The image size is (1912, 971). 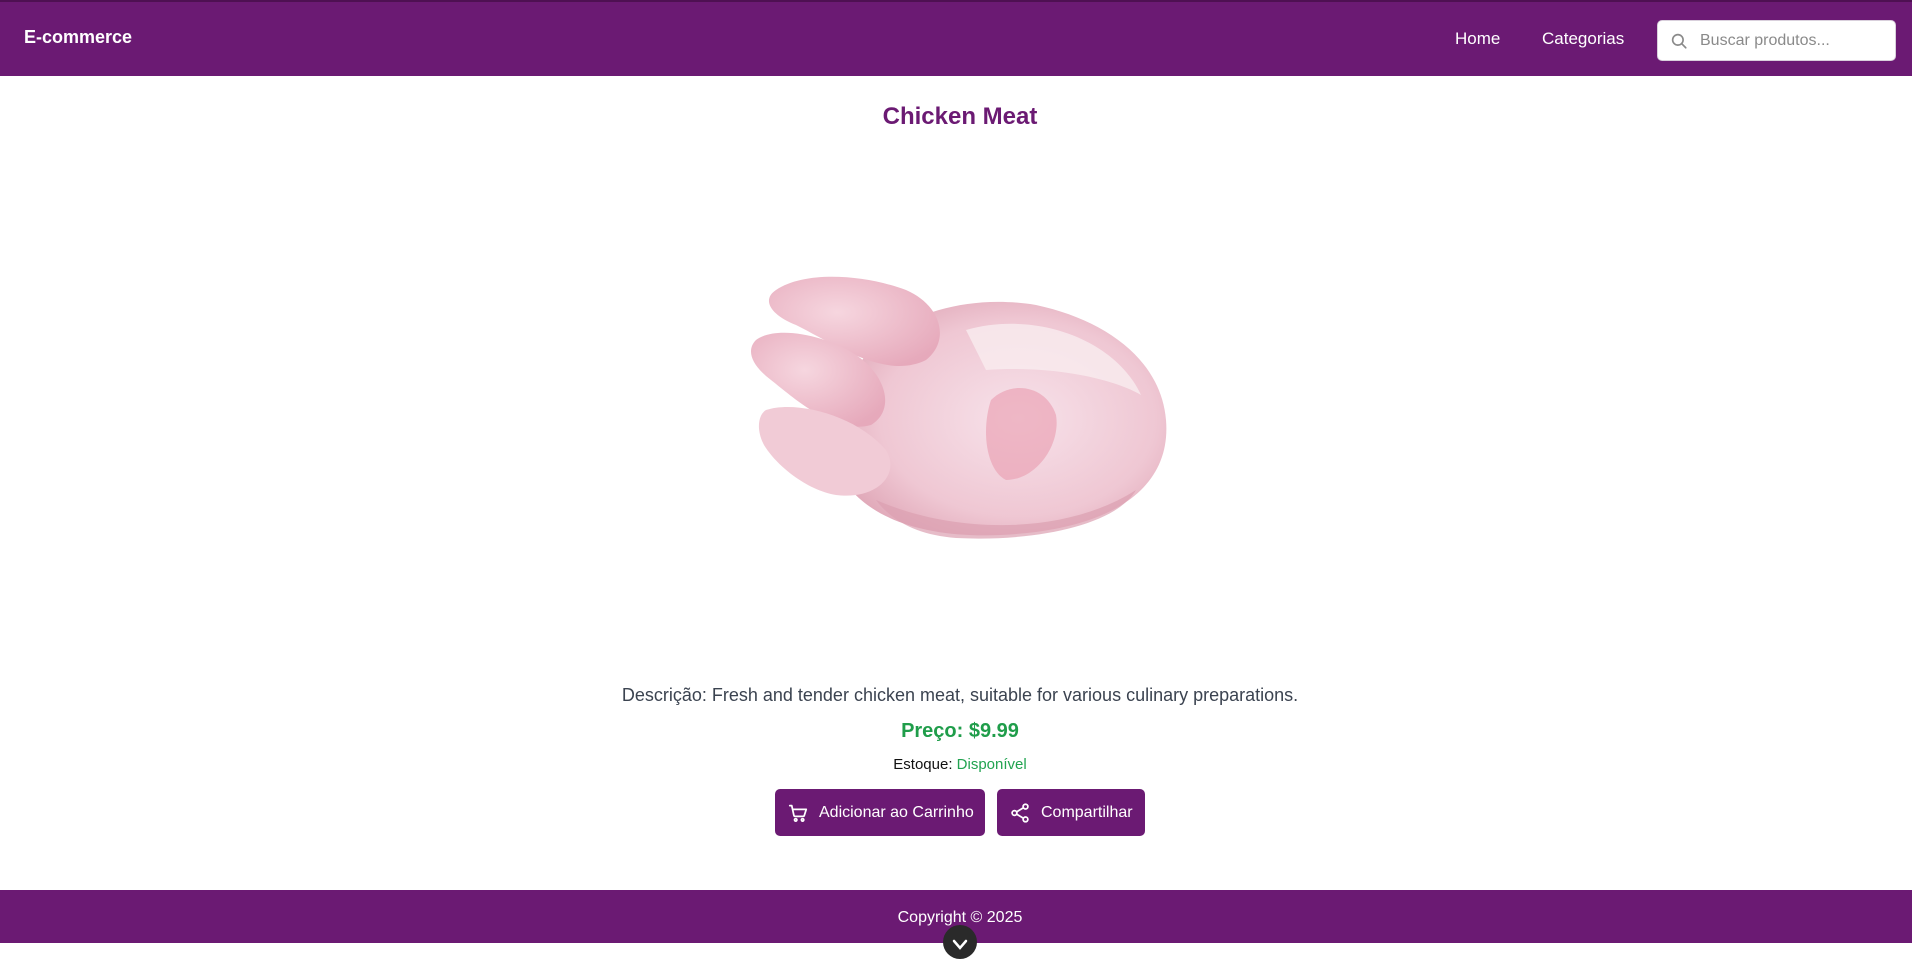 I want to click on footer: Copyright © 2025, so click(x=956, y=924).